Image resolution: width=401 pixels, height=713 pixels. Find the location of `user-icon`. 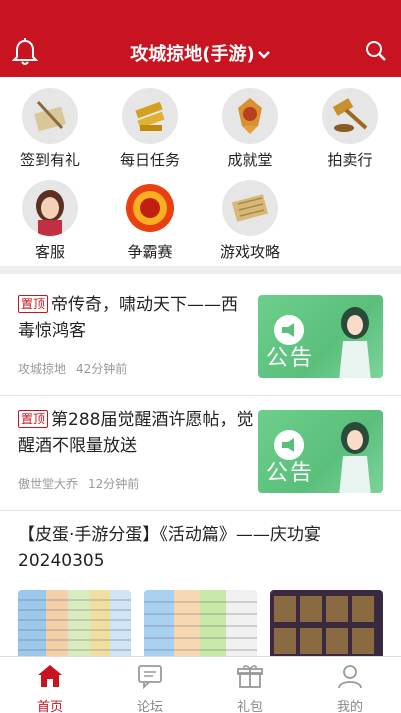

user-icon is located at coordinates (350, 677).